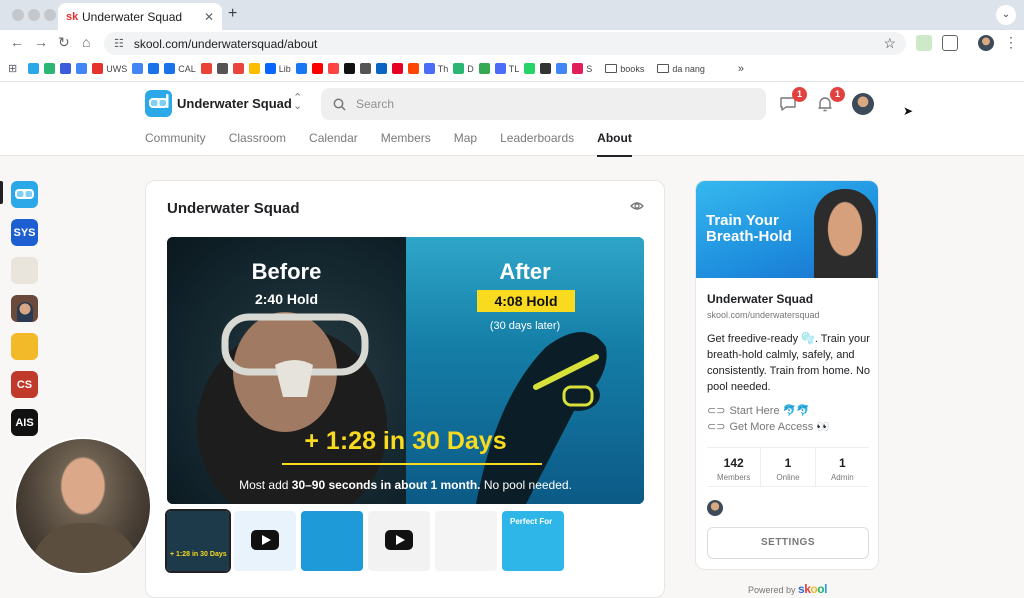  Describe the element at coordinates (763, 315) in the screenshot. I see `group-info-url: skool.com/underwatersquad` at that location.